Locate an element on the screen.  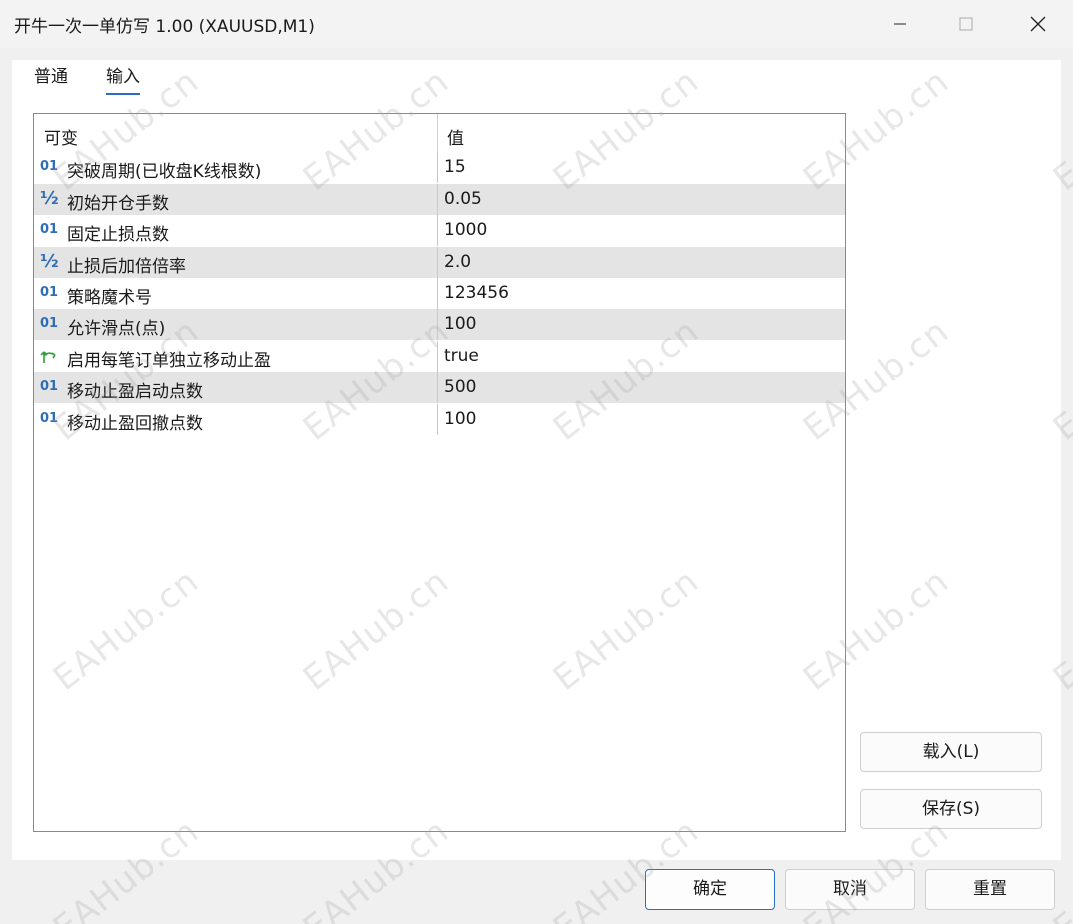
param-name: 移动止盈回撤点数 is located at coordinates (135, 424).